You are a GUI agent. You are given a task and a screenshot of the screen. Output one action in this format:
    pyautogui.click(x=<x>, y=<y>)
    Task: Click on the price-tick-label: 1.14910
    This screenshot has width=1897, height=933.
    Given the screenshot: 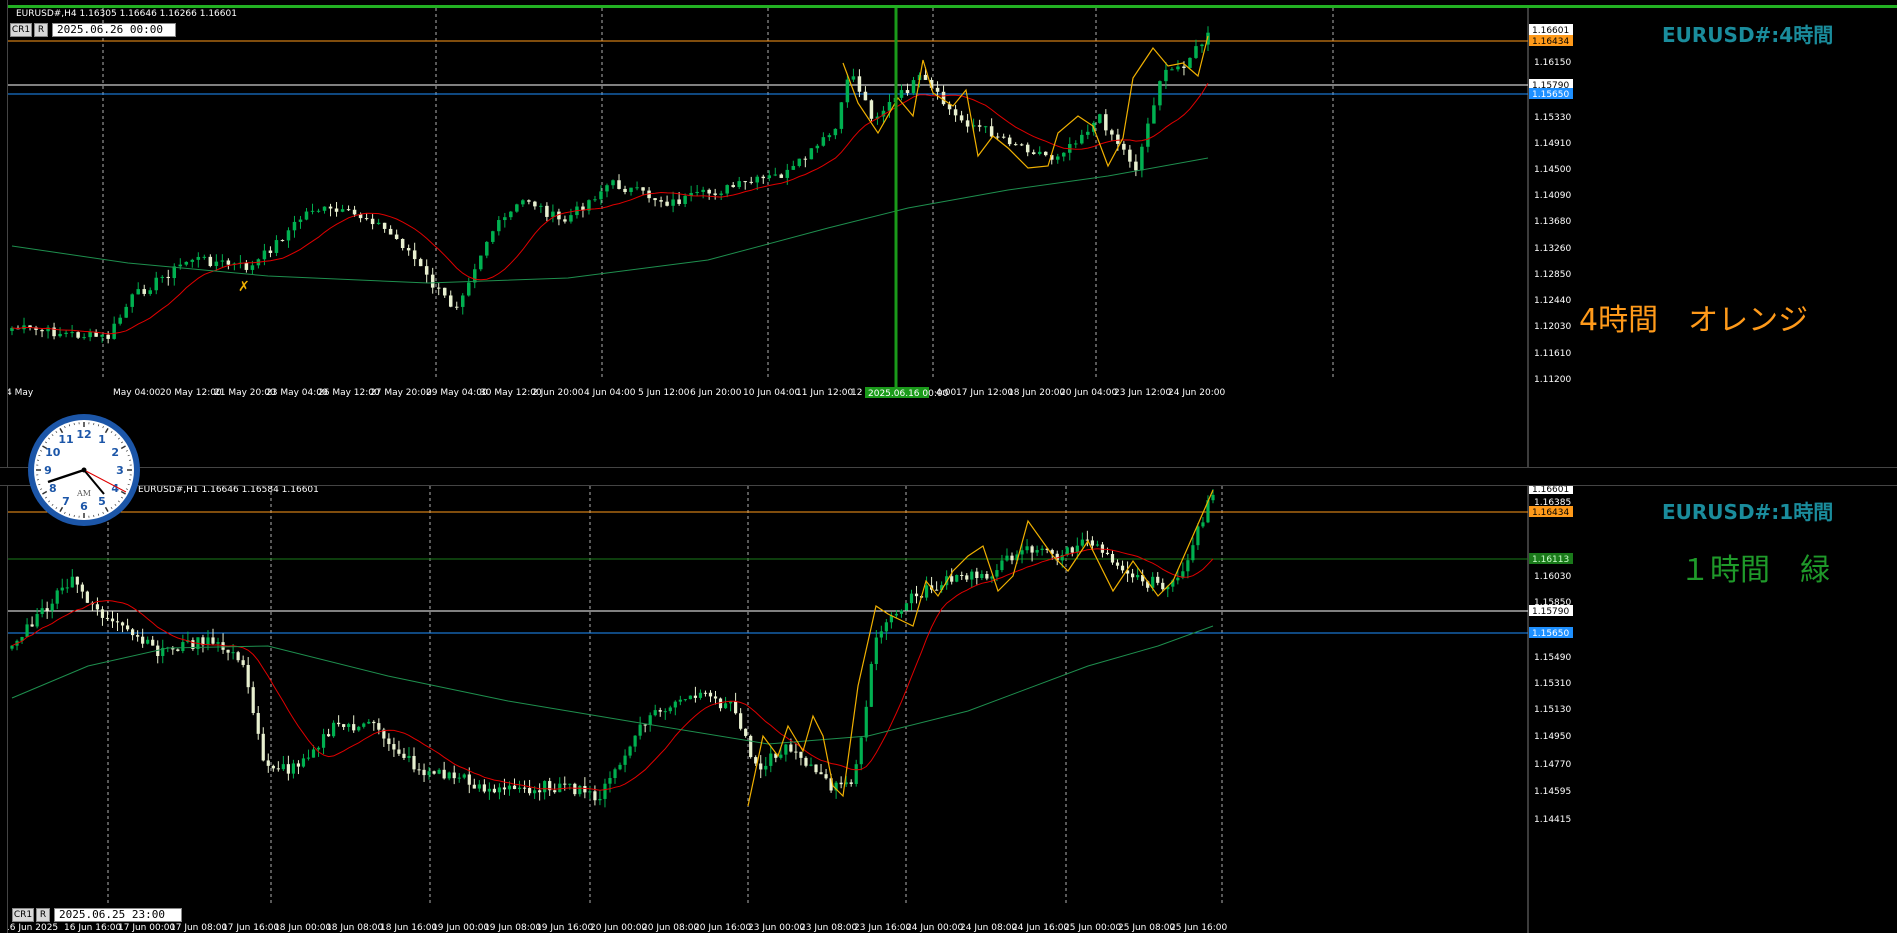 What is the action you would take?
    pyautogui.click(x=1552, y=144)
    